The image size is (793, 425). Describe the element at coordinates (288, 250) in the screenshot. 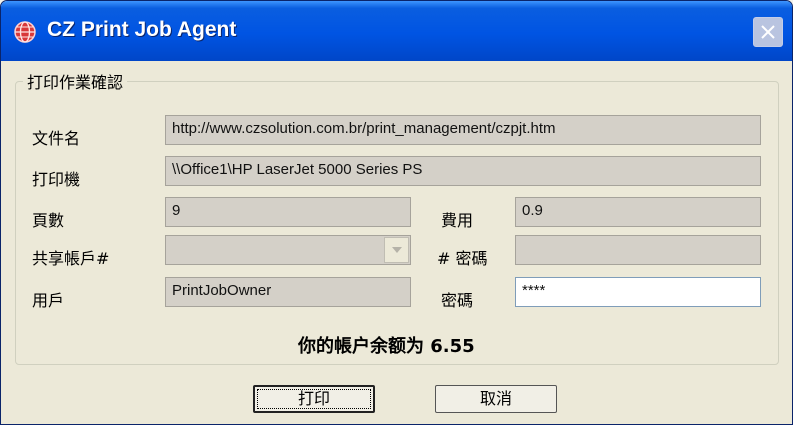

I see `shared-account-combo` at that location.